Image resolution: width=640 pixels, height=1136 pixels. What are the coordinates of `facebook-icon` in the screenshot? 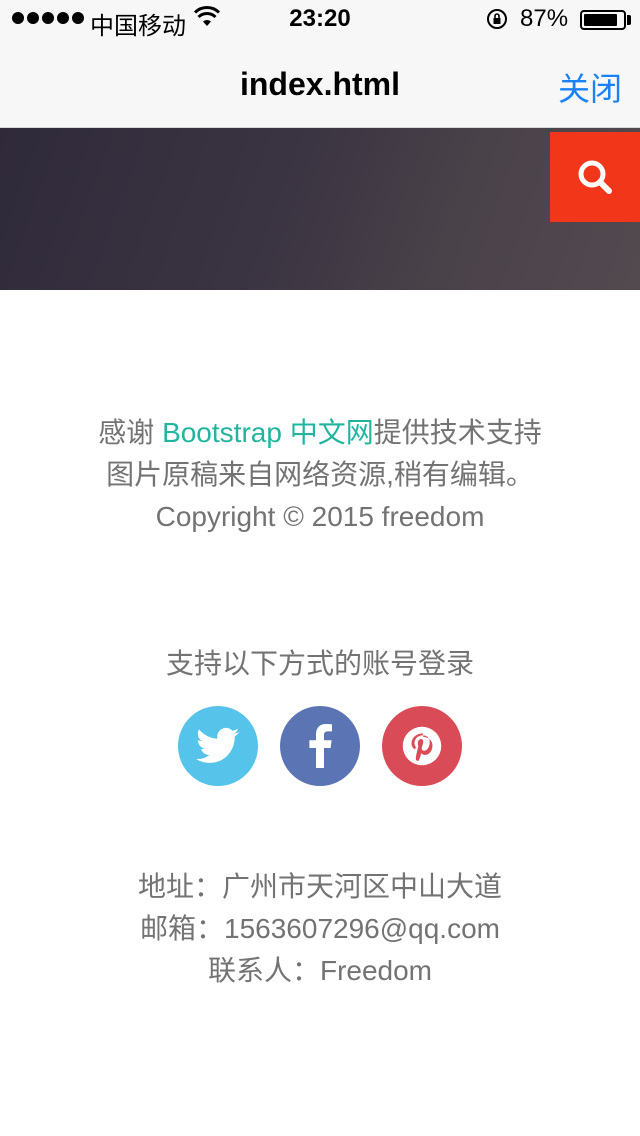 It's located at (320, 746).